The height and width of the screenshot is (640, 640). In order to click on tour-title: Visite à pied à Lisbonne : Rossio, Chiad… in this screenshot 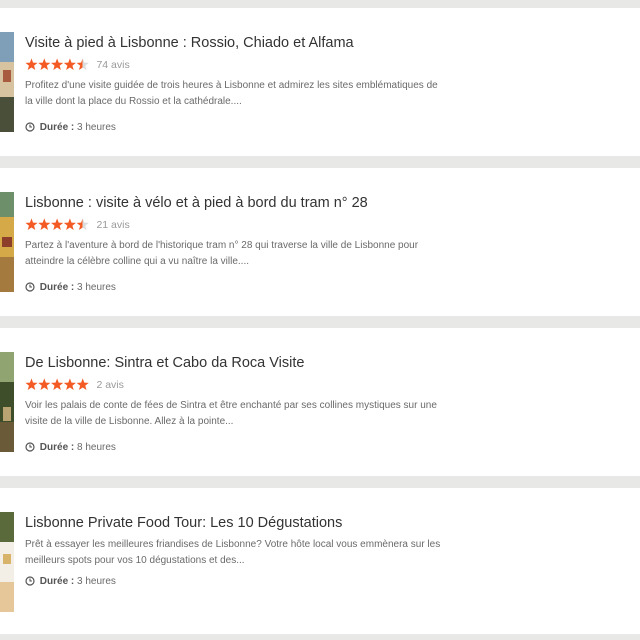, I will do `click(189, 43)`.